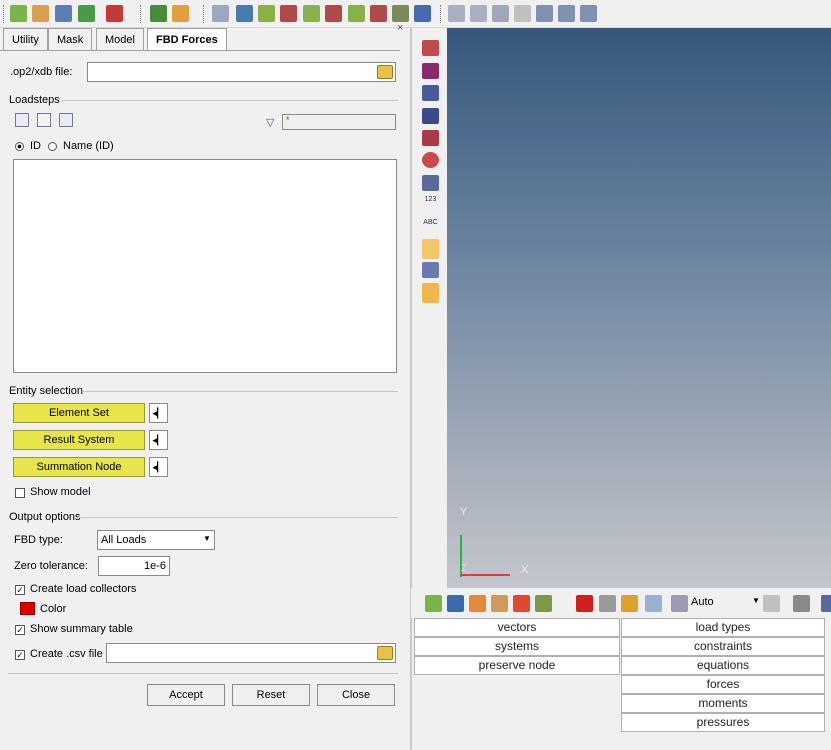 Image resolution: width=831 pixels, height=750 pixels. What do you see at coordinates (430, 93) in the screenshot?
I see `wireframe-icon` at bounding box center [430, 93].